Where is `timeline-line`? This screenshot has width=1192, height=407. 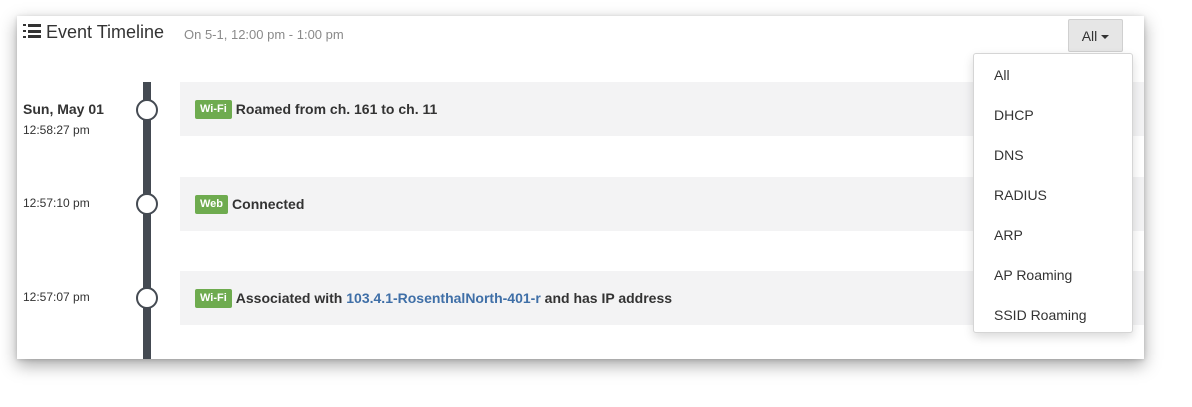 timeline-line is located at coordinates (147, 220).